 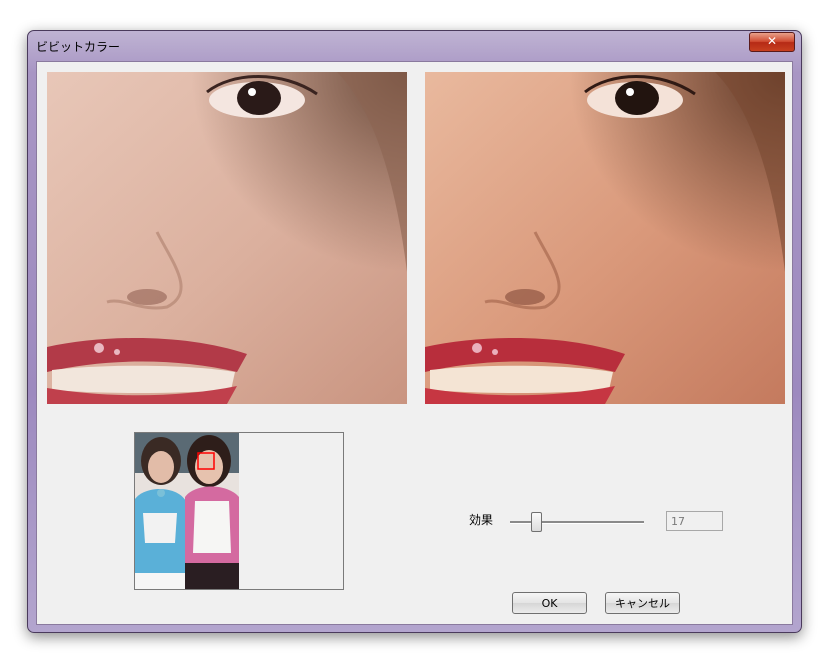 What do you see at coordinates (78, 47) in the screenshot?
I see `window-title: ビビットカラー` at bounding box center [78, 47].